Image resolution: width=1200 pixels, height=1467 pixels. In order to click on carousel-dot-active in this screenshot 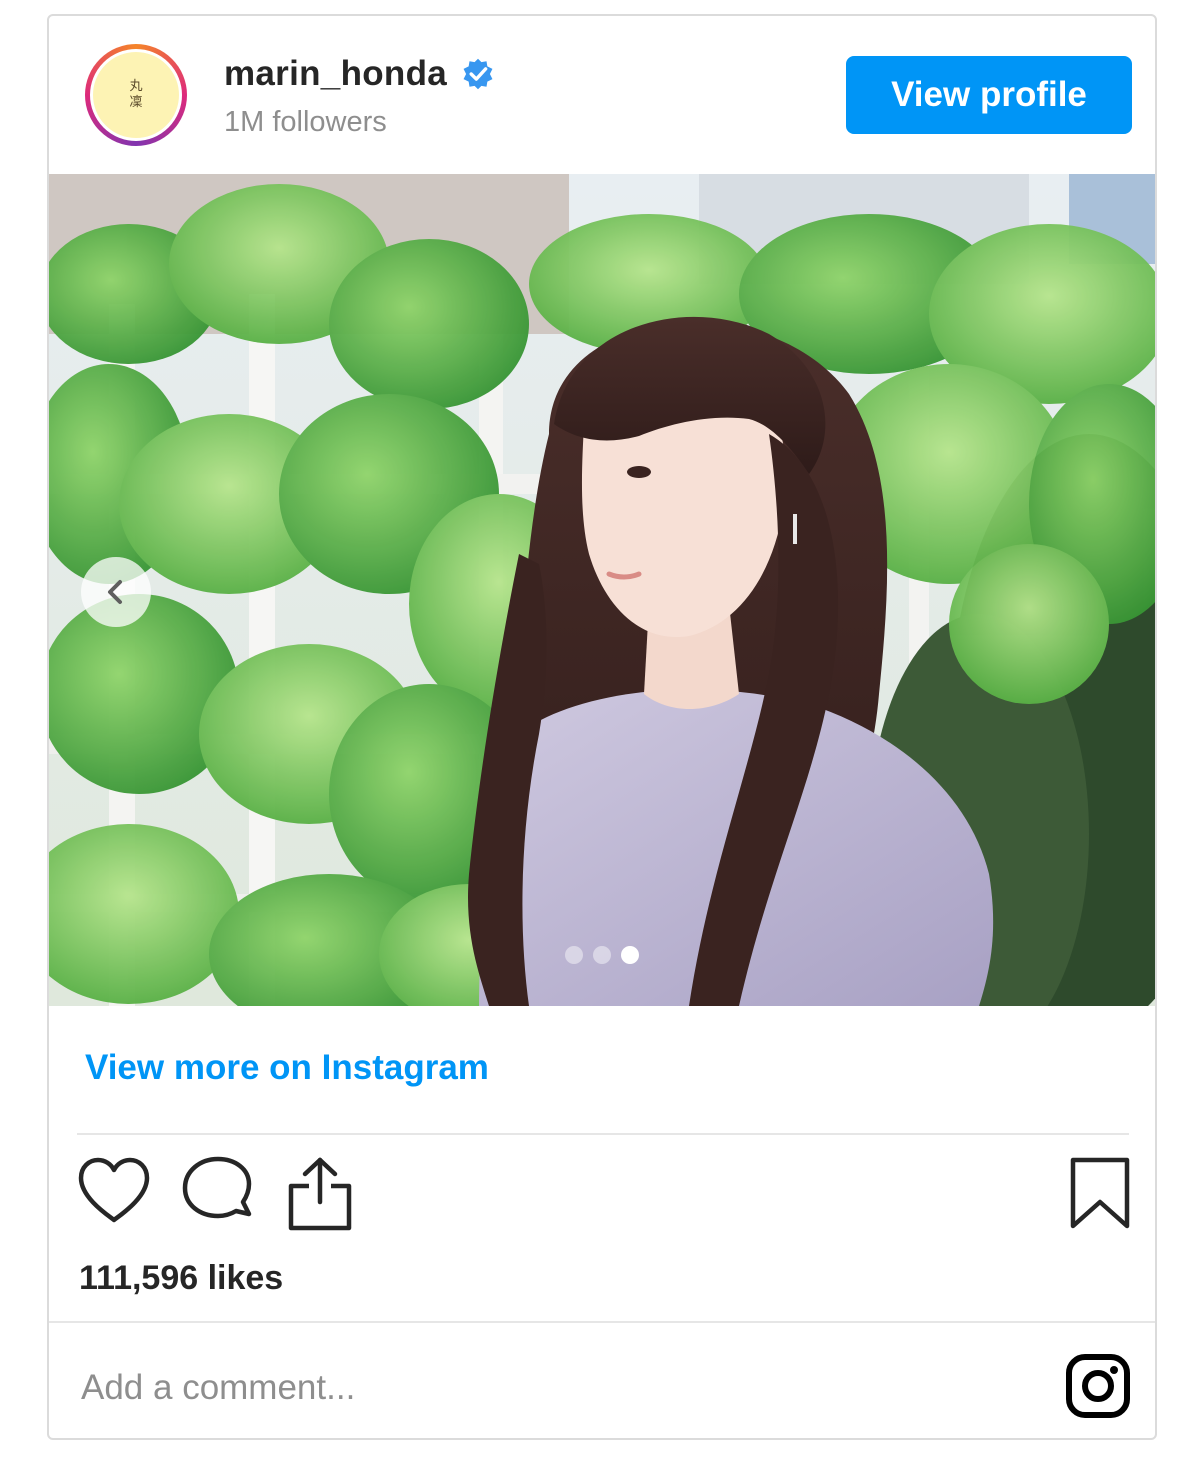, I will do `click(630, 955)`.